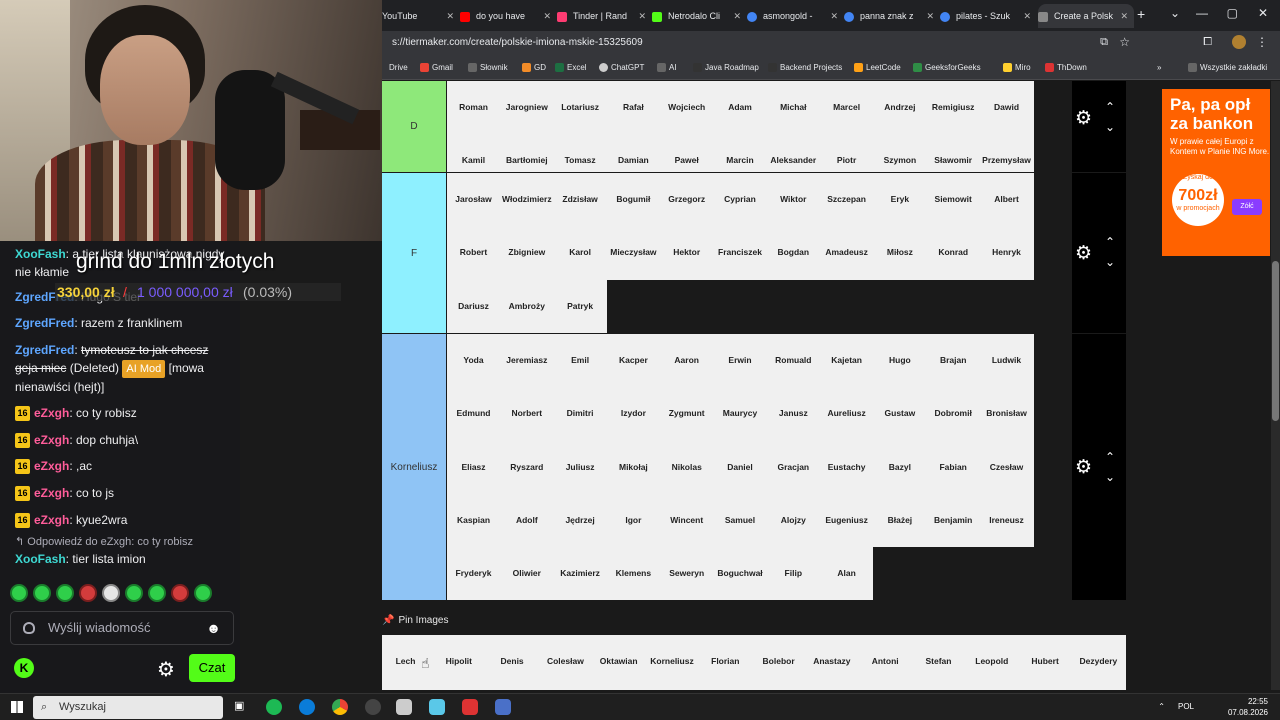 The width and height of the screenshot is (1280, 720). I want to click on tier-item: Romuald, so click(793, 360).